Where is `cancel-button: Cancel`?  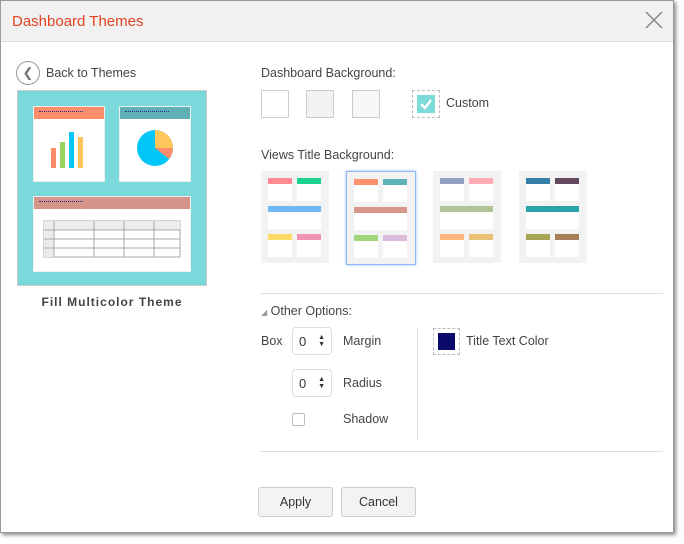
cancel-button: Cancel is located at coordinates (378, 502).